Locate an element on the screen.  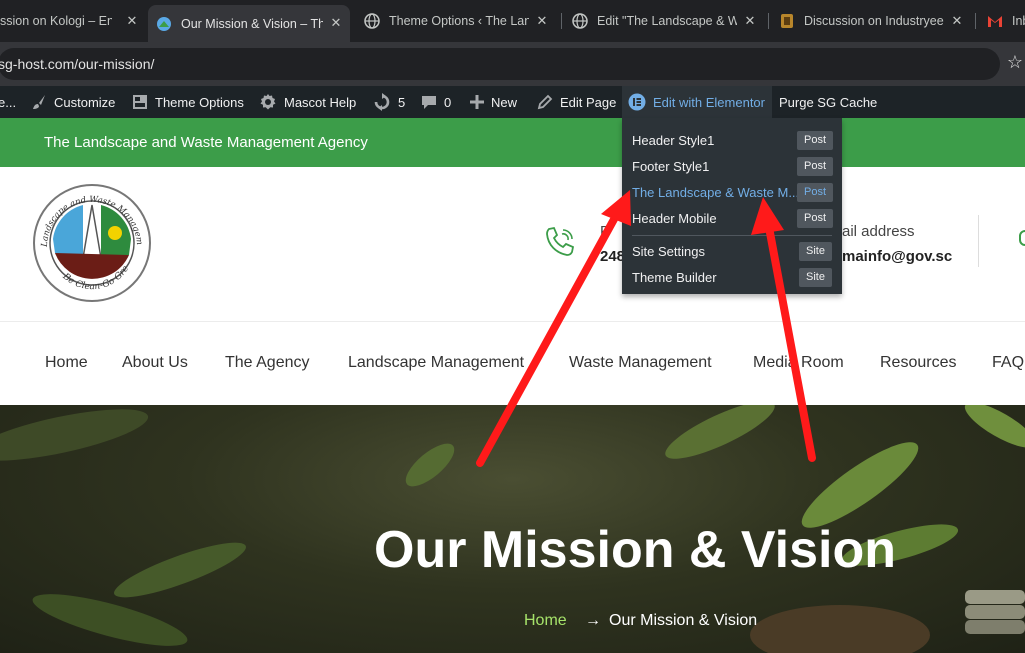
breadcrumb-arrow-icon: → is located at coordinates (593, 620).